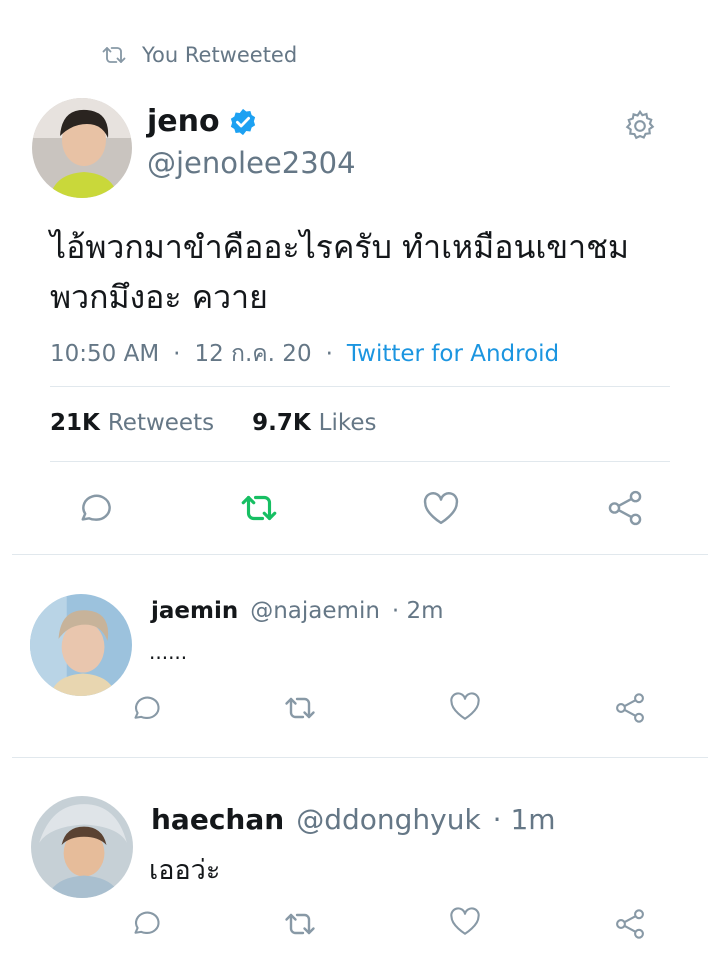  Describe the element at coordinates (524, 819) in the screenshot. I see `reply-time: · 1m` at that location.